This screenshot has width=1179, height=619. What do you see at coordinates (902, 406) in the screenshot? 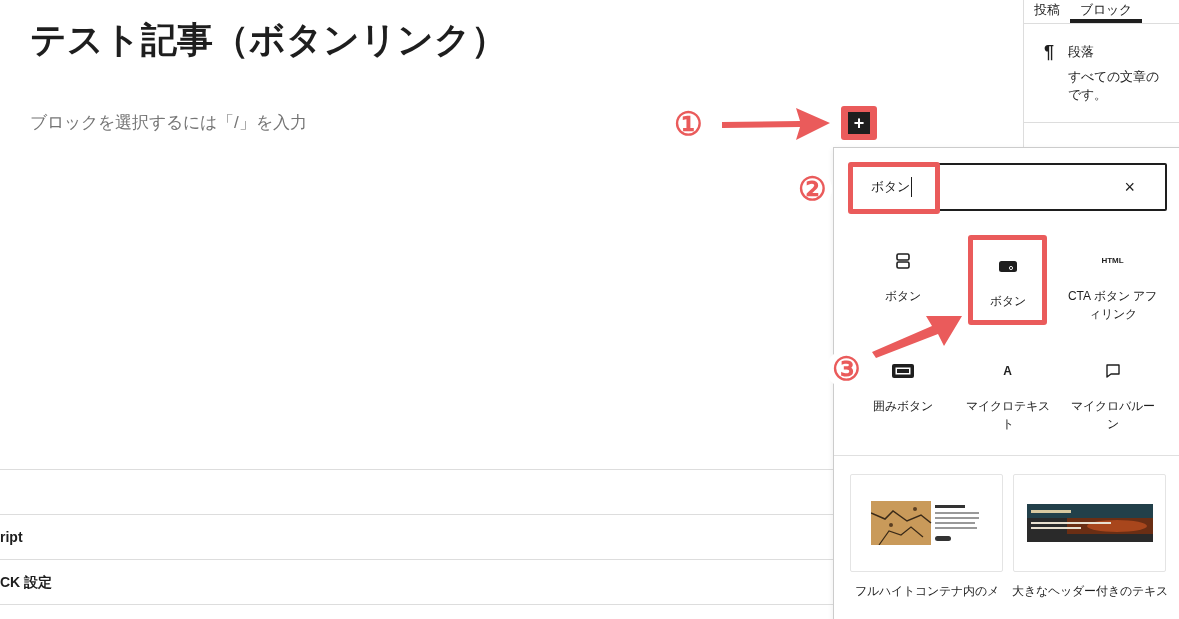
I see `block-label: 囲みボタン` at bounding box center [902, 406].